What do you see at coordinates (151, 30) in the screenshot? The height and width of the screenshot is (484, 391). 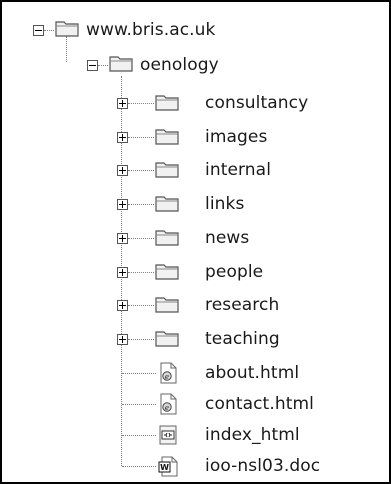 I see `tree-item-root-label: www.bris.ac.uk` at bounding box center [151, 30].